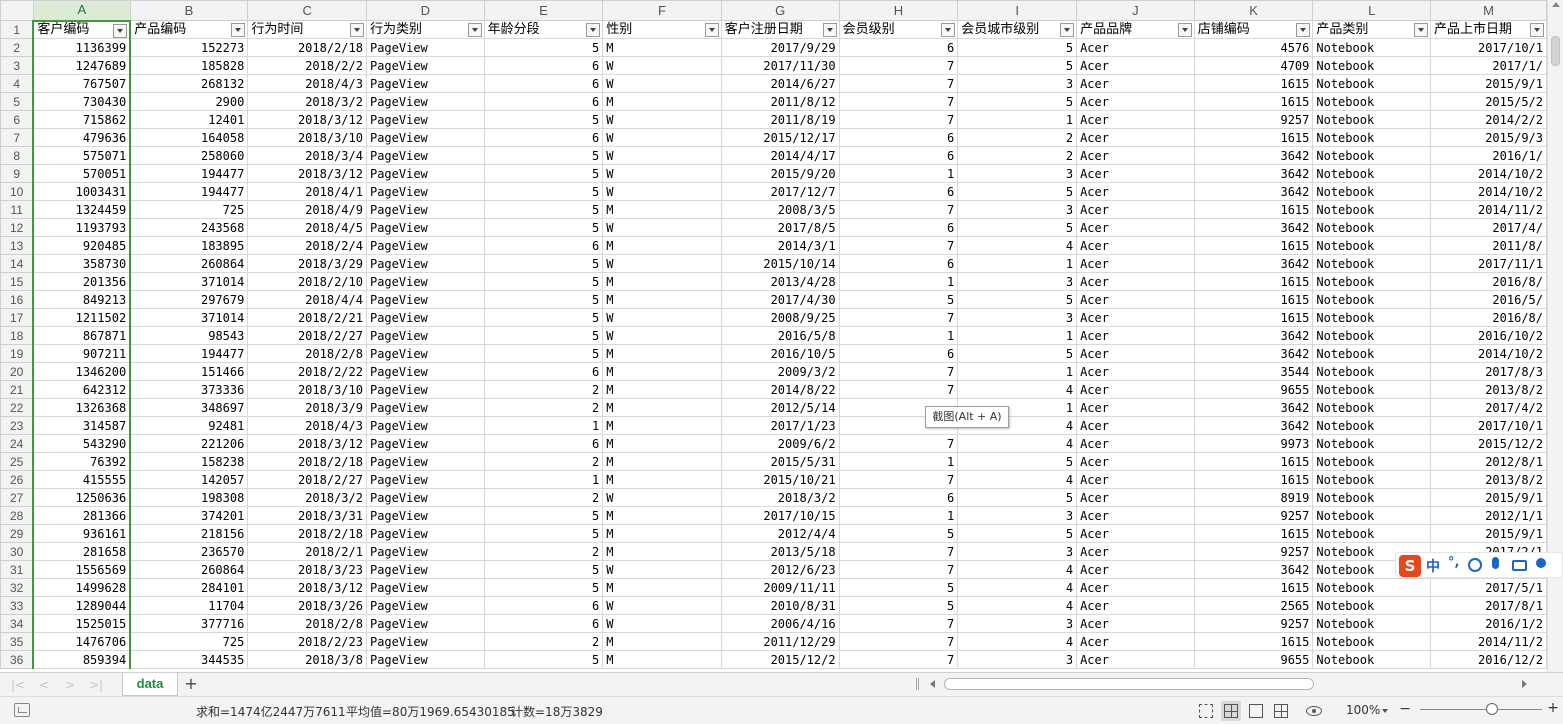 This screenshot has height=724, width=1563. Describe the element at coordinates (1488, 515) in the screenshot. I see `table-cell: 2012/1/1` at that location.